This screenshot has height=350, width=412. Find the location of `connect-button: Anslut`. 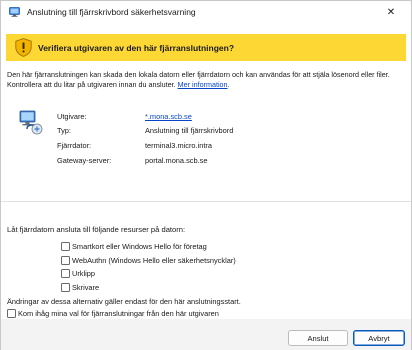

connect-button: Anslut is located at coordinates (318, 338).